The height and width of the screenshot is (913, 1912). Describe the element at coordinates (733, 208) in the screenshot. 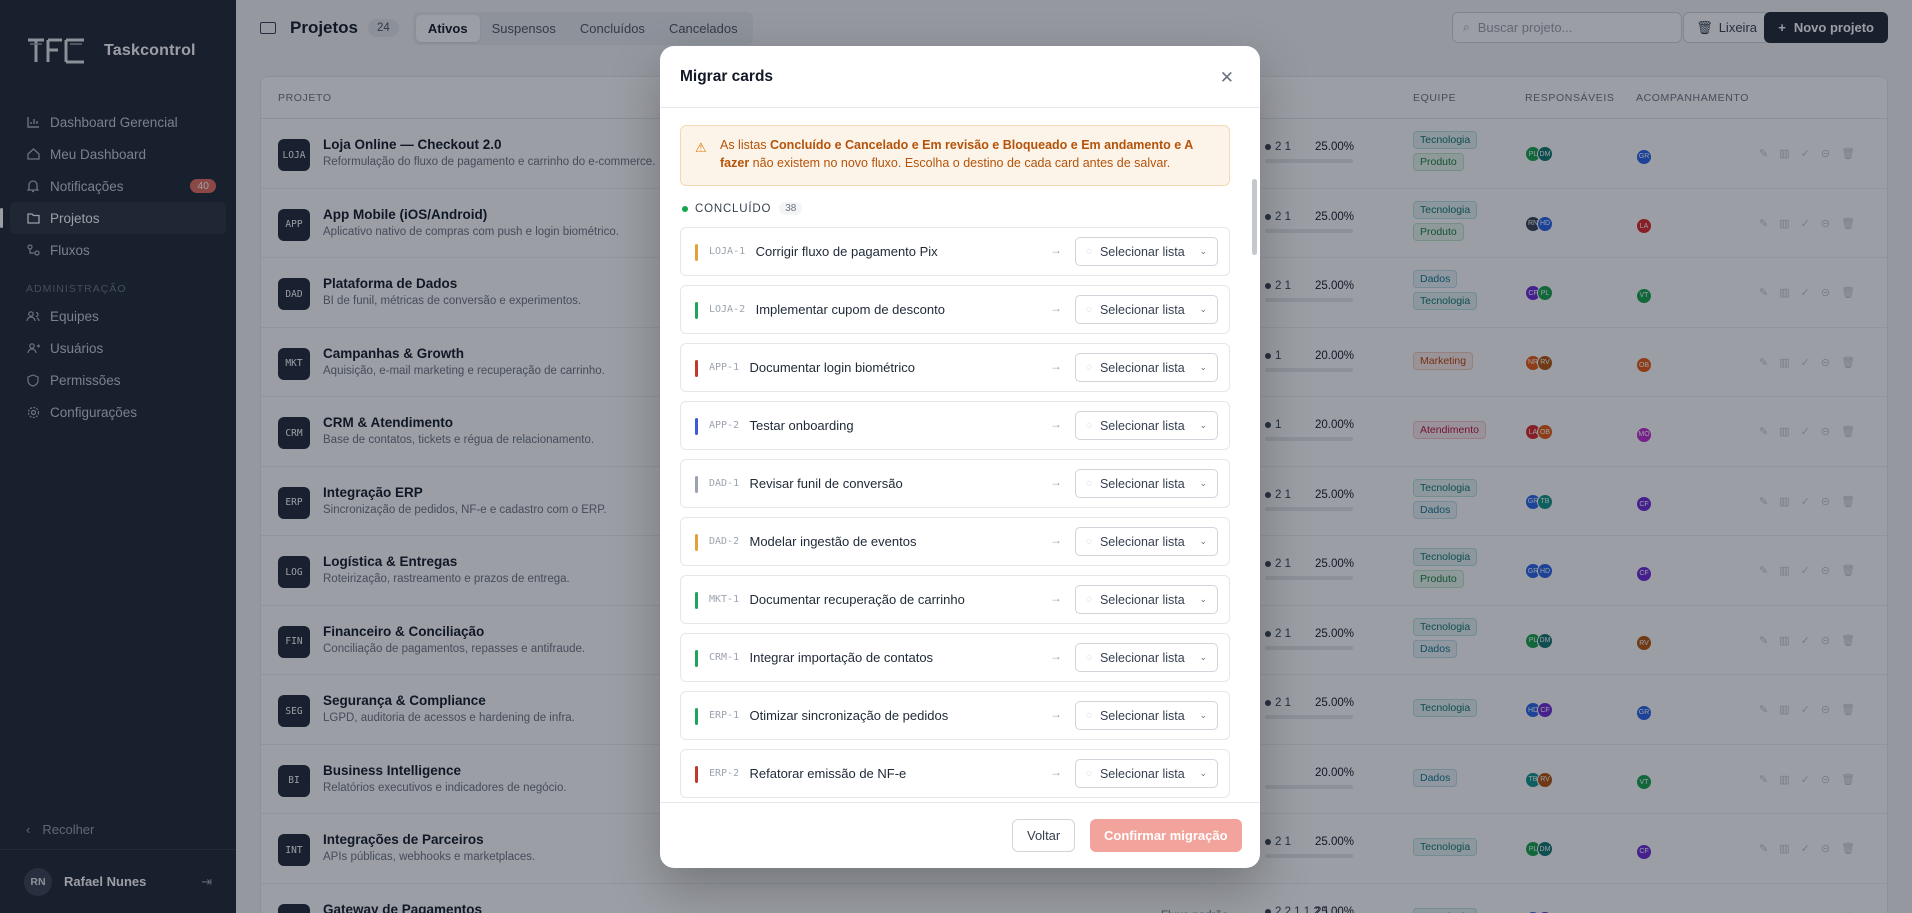

I see `group-label: CONCLUÍDO` at that location.